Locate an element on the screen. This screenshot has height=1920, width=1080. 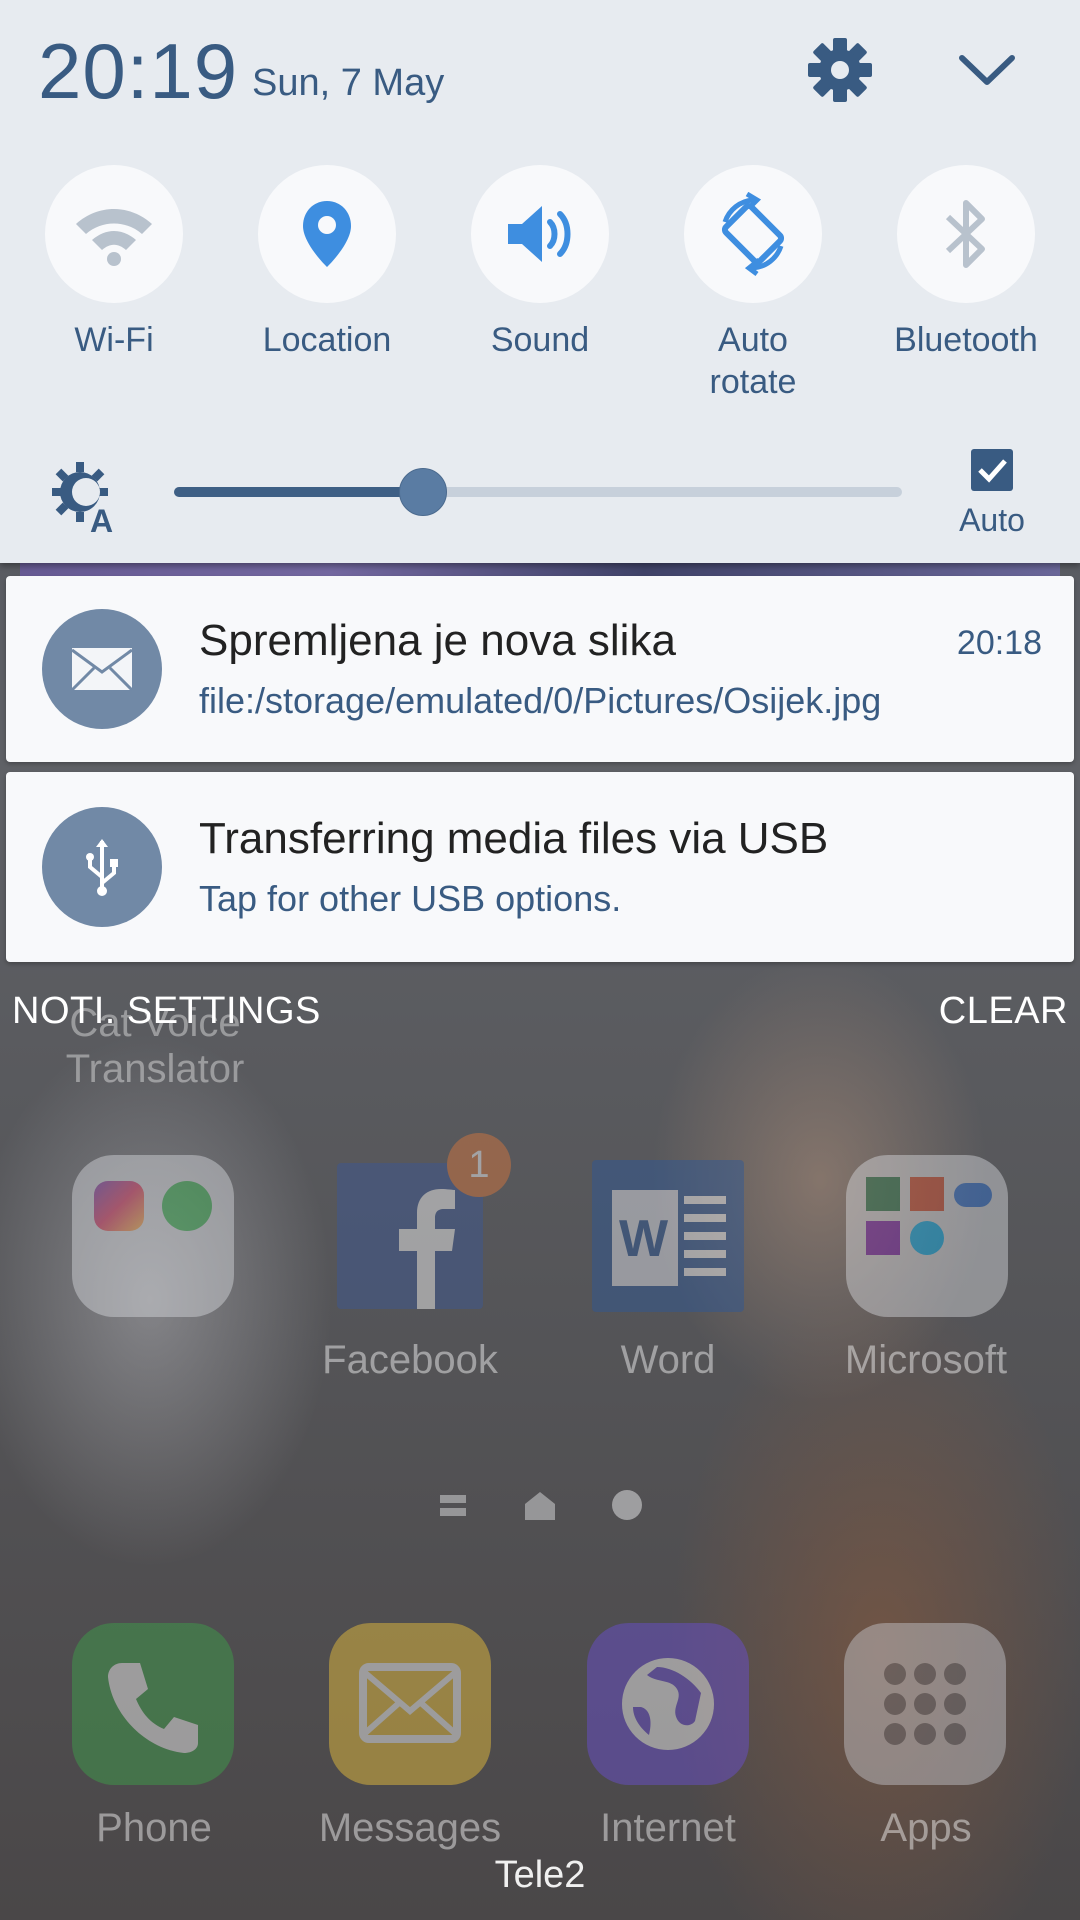
usb-icon is located at coordinates (102, 867).